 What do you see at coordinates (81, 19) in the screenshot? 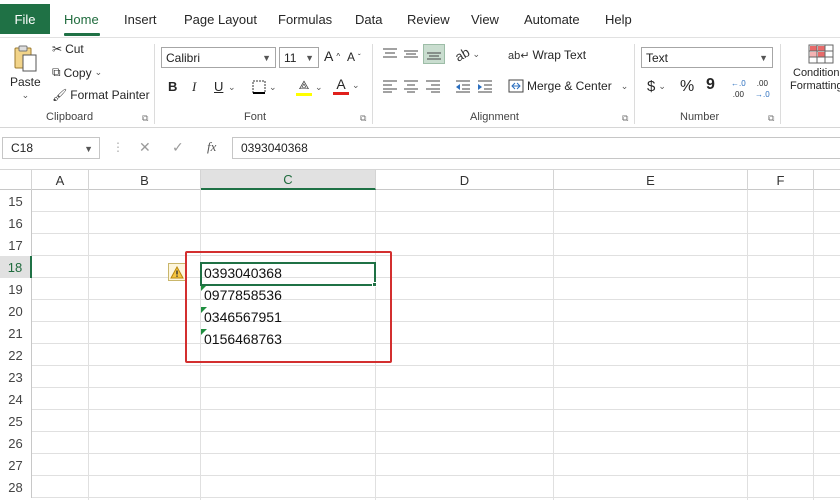
I see `tab-home: Home` at bounding box center [81, 19].